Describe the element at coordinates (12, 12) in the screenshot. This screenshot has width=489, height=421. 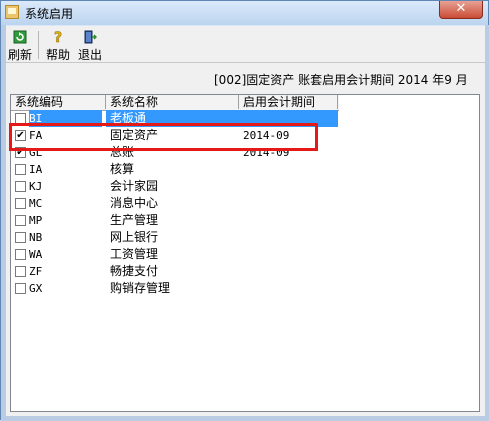
I see `app-icon` at that location.